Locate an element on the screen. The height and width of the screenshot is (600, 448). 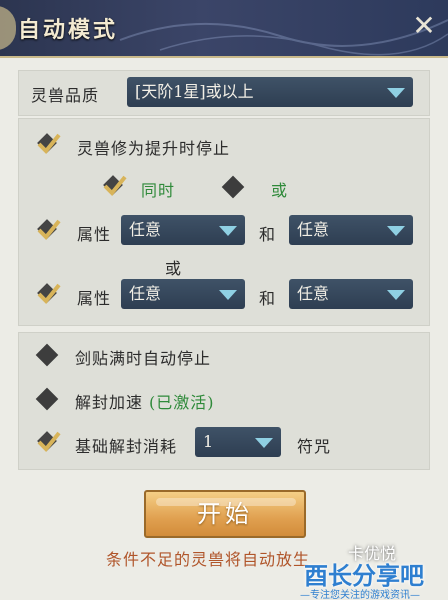
checkbox-base-cost is located at coordinates (48, 442).